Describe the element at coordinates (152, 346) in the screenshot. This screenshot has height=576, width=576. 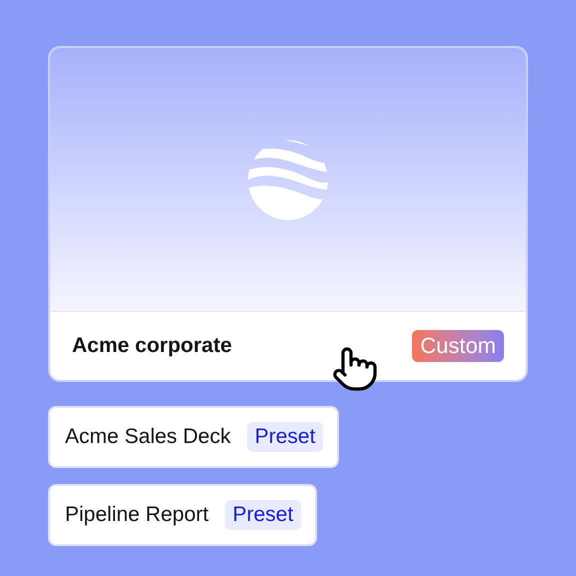
I see `template-name: Acme corporate` at that location.